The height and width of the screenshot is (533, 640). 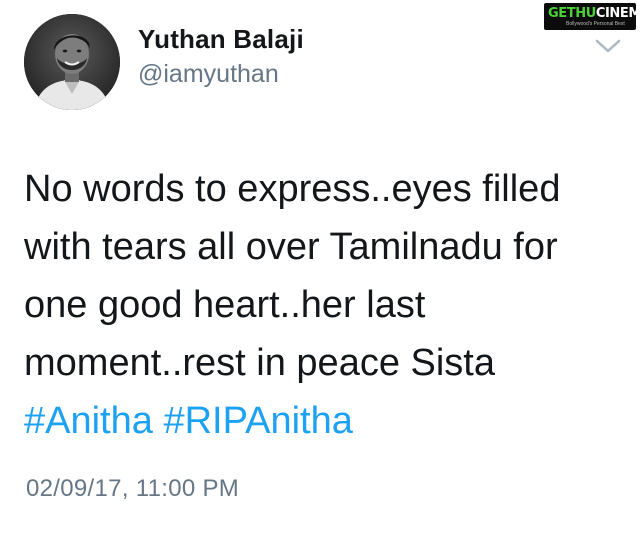 What do you see at coordinates (257, 421) in the screenshot?
I see `hashtag-link: #RIPAnitha` at bounding box center [257, 421].